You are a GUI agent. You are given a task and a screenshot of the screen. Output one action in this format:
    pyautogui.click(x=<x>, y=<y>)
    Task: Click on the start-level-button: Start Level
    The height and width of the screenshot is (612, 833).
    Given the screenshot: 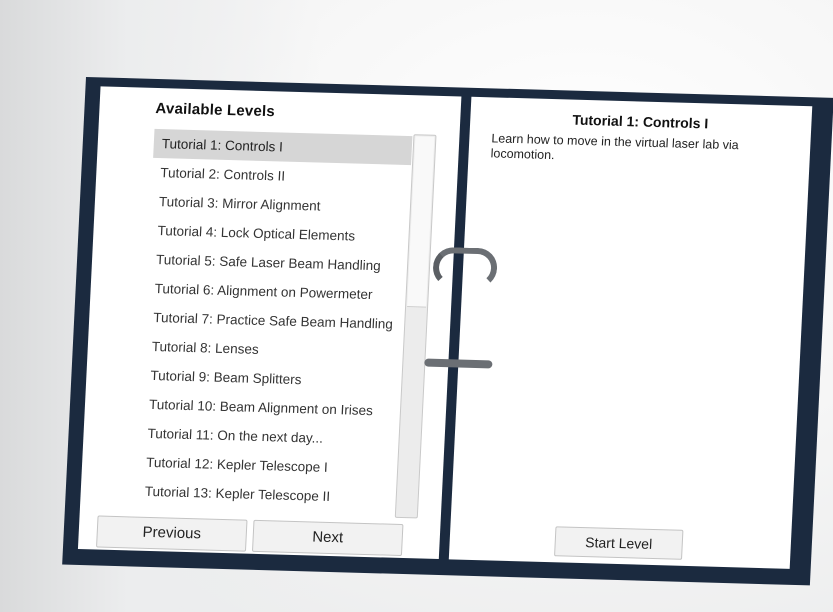 What is the action you would take?
    pyautogui.click(x=619, y=543)
    